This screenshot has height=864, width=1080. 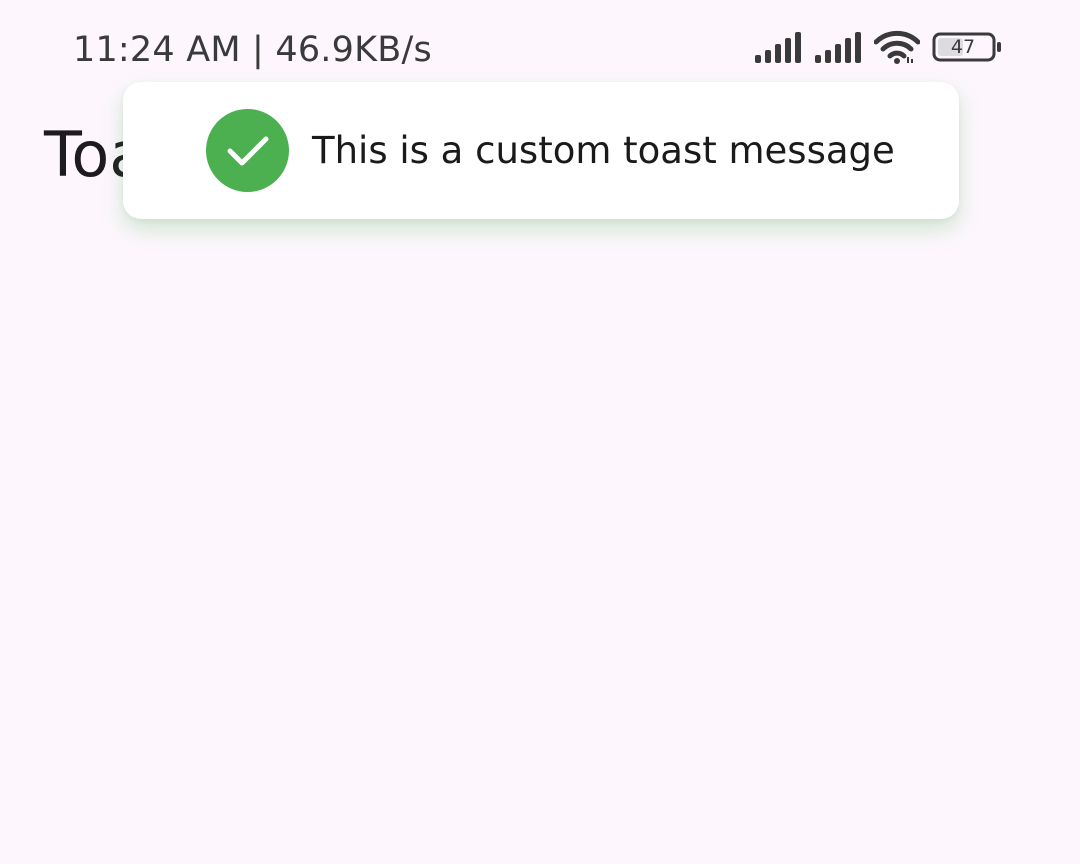 I want to click on status-icons: 47, so click(x=878, y=47).